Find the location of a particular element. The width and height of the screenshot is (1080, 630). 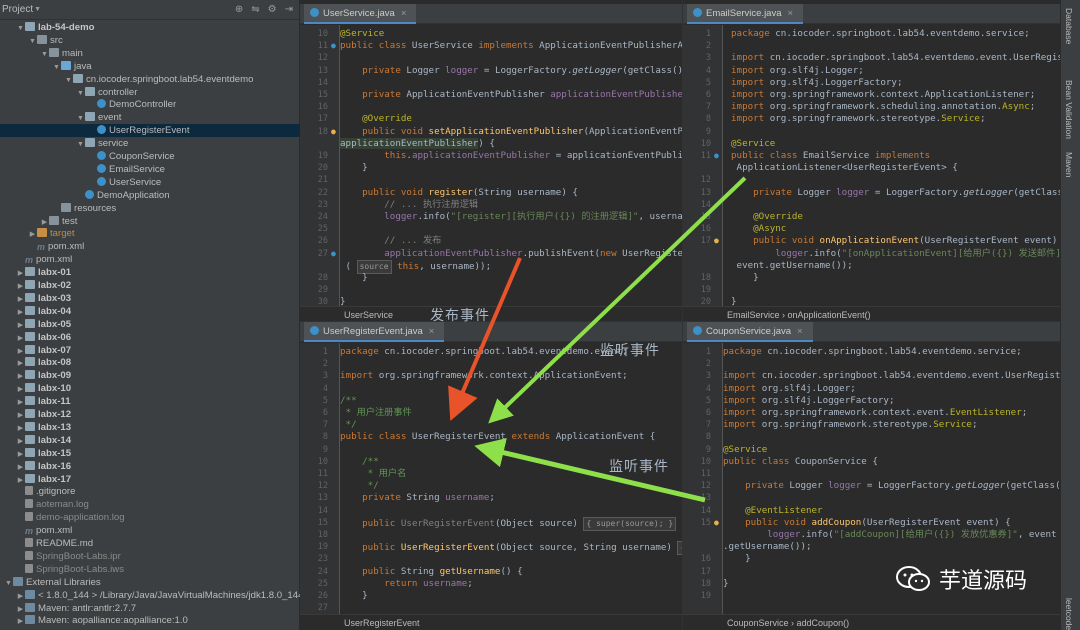

listen-arrow-coupon is located at coordinates (590, 470).